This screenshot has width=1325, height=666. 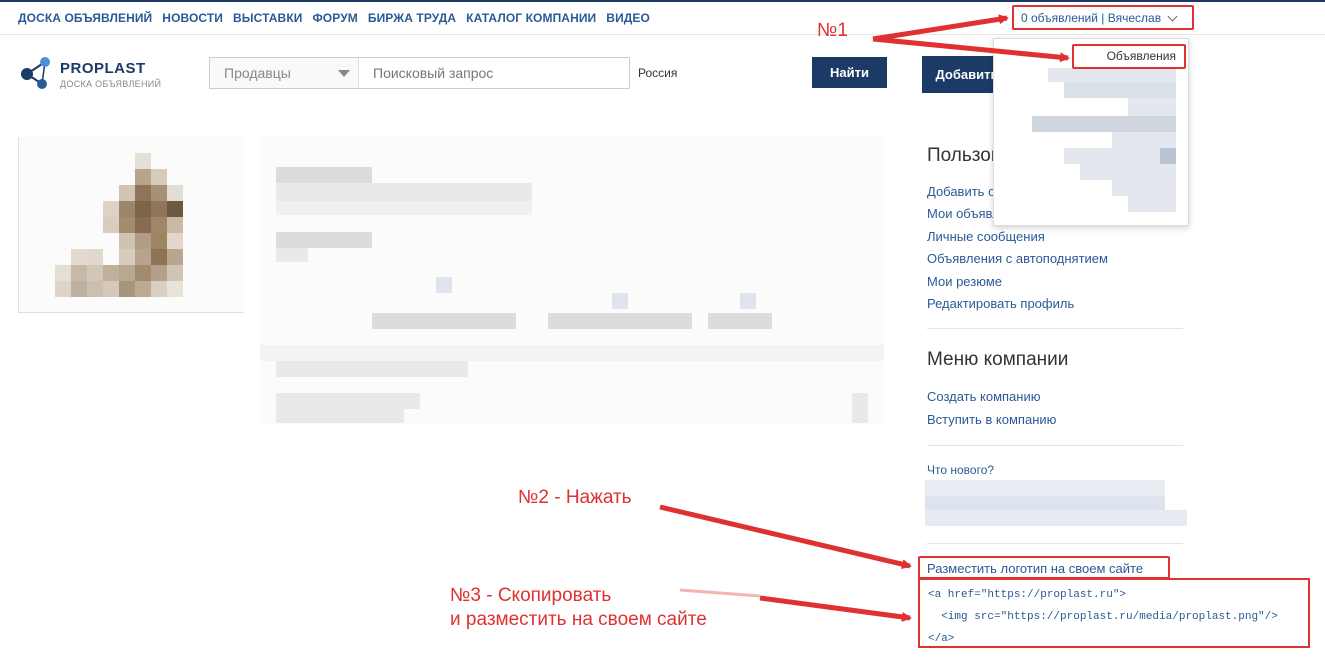 I want to click on annotation-step3-line1: №3 - Скопировать, so click(x=531, y=595).